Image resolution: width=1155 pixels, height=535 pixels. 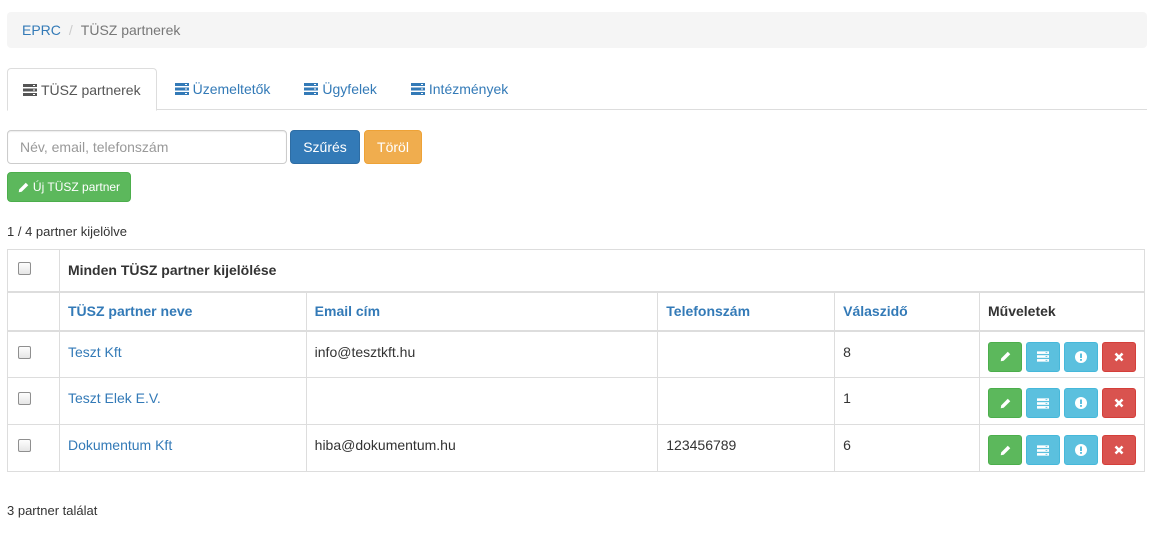 I want to click on tab-label: TÜSZ partnerek, so click(x=91, y=89).